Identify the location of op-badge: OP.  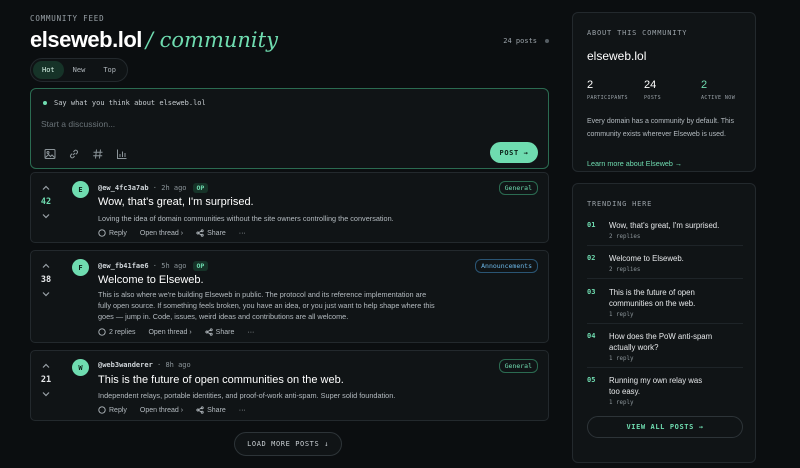
(200, 266).